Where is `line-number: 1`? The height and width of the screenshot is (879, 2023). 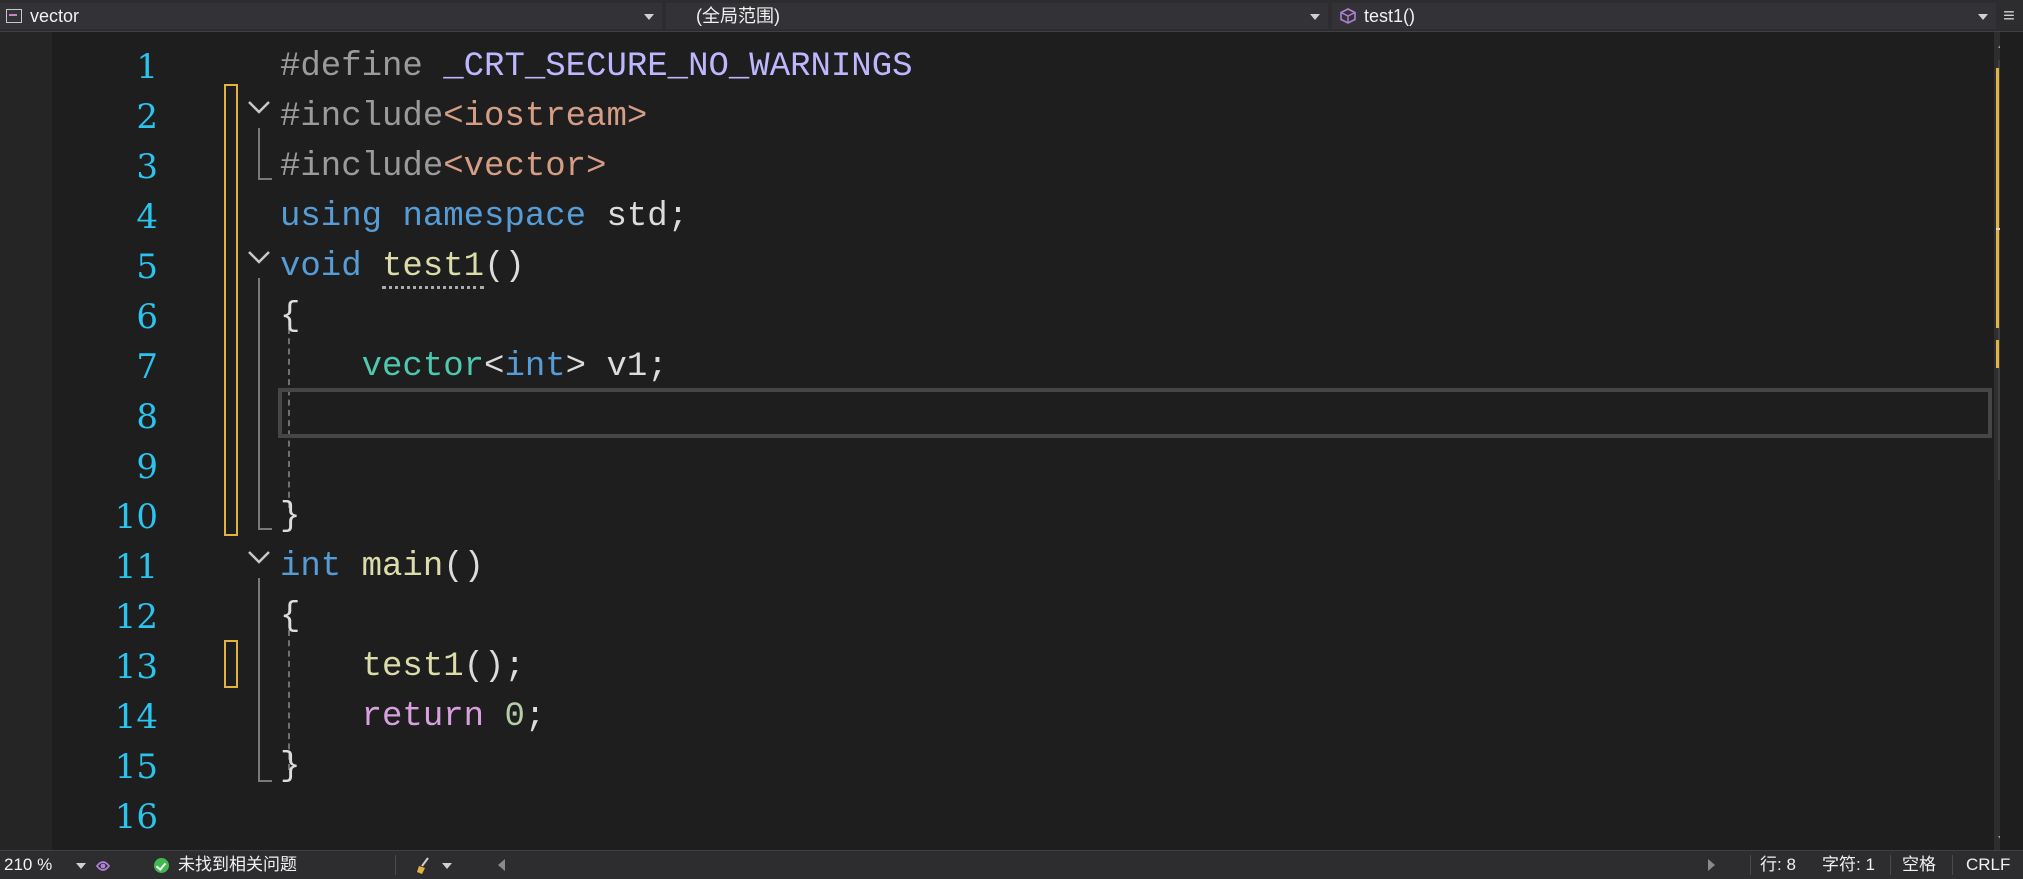 line-number: 1 is located at coordinates (147, 67).